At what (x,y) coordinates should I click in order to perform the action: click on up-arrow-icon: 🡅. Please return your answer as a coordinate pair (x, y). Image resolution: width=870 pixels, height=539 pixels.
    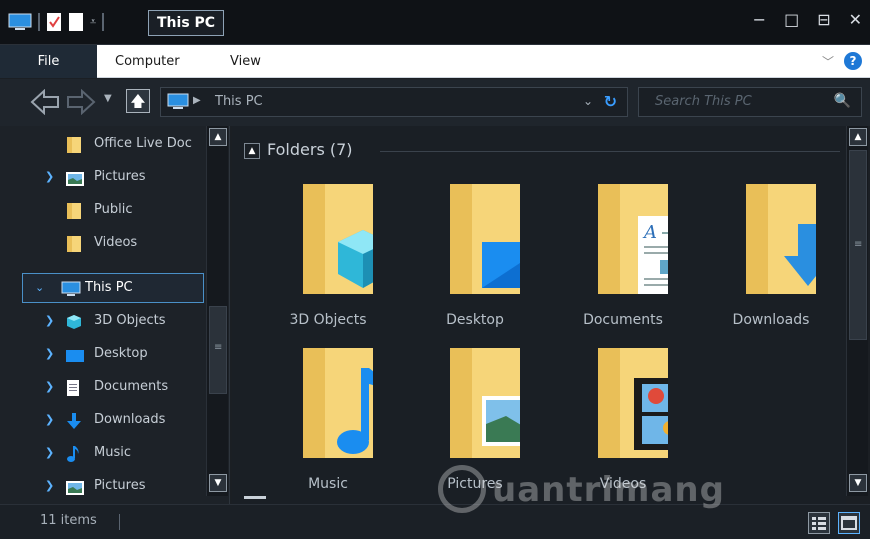
    Looking at the image, I should click on (138, 101).